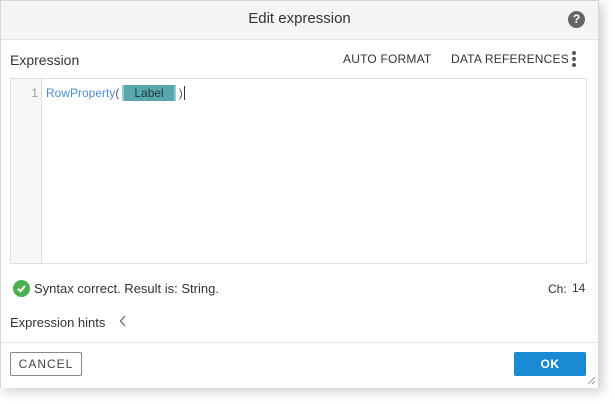  I want to click on code-line: RowProperty ( Label ), so click(115, 93).